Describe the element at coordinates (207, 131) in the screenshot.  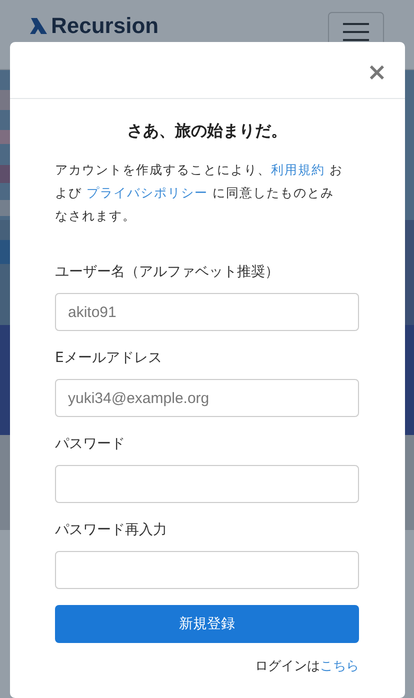
I see `modal-title: さあ、旅の始まりだ。` at that location.